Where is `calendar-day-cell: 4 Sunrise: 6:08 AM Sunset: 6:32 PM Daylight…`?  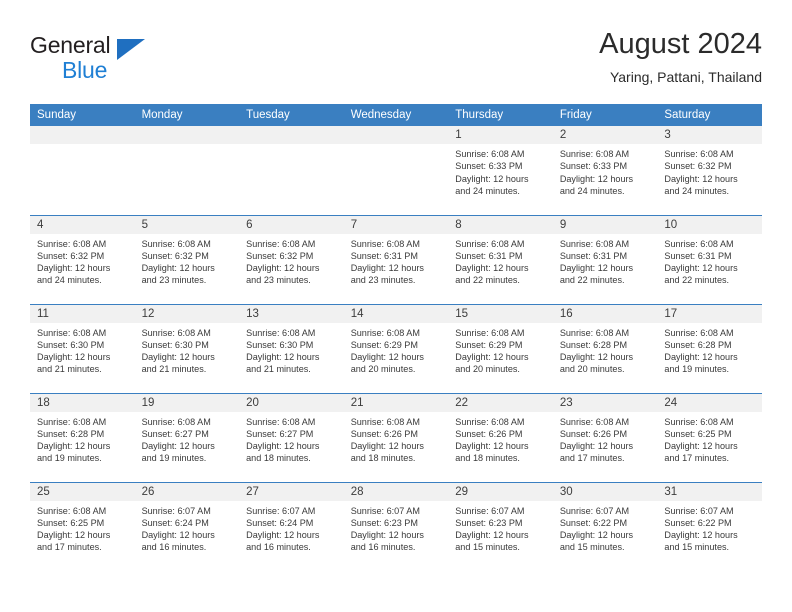 calendar-day-cell: 4 Sunrise: 6:08 AM Sunset: 6:32 PM Daylight… is located at coordinates (82, 259).